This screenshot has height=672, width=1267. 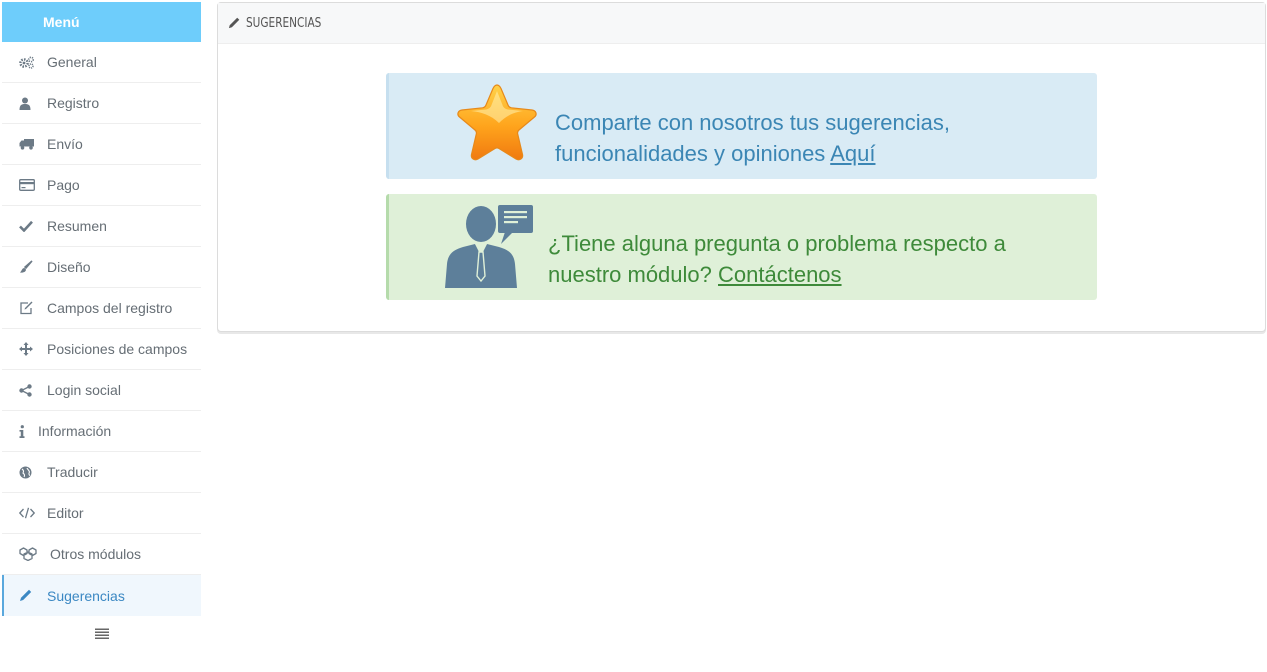 What do you see at coordinates (72, 472) in the screenshot?
I see `sidebar-item-label: Traducir` at bounding box center [72, 472].